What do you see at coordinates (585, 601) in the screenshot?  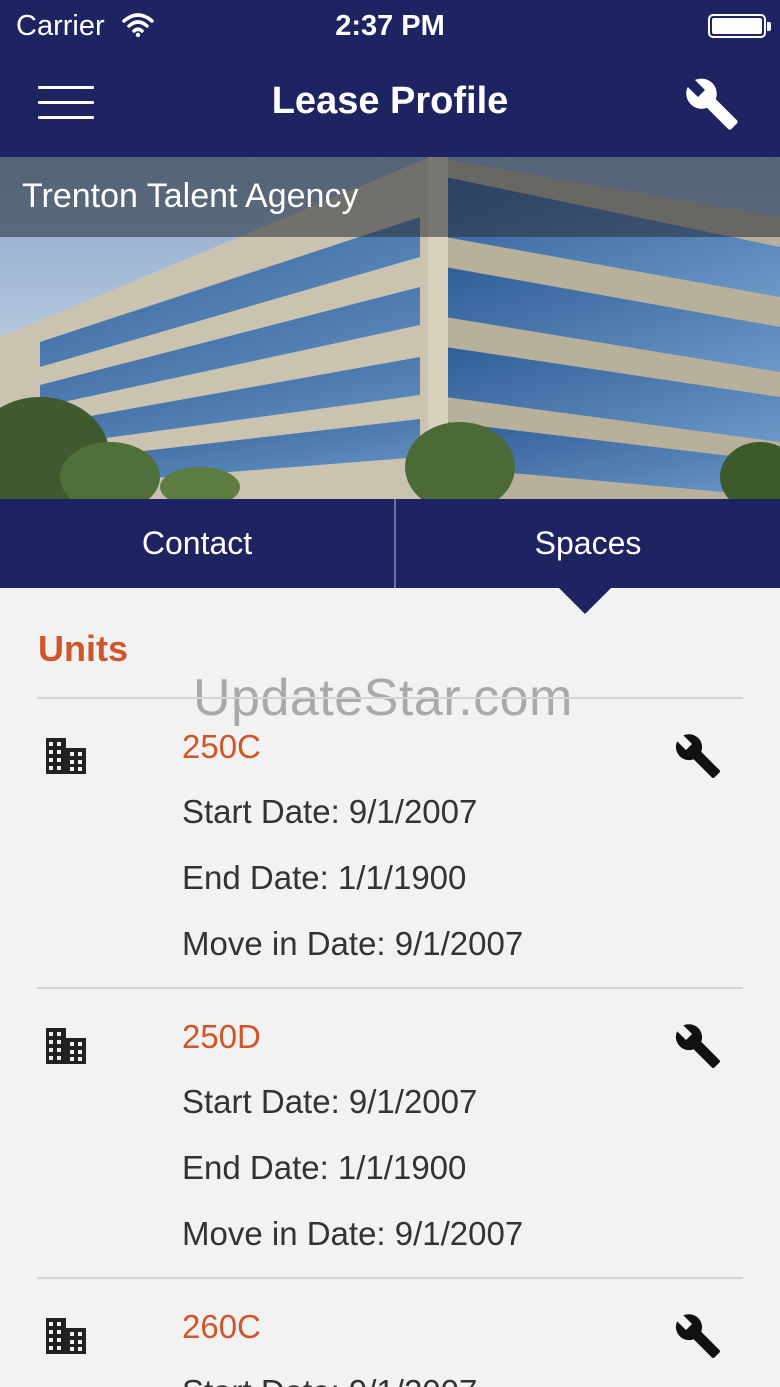 I see `selected-tab-indicator` at bounding box center [585, 601].